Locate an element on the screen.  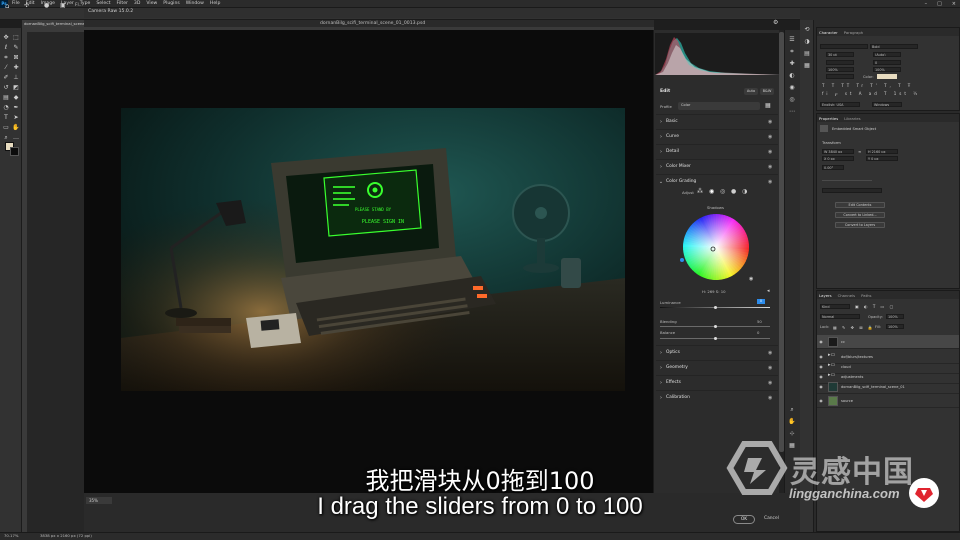
midtones-wheel-icon: ◎ is located at coordinates (722, 191).